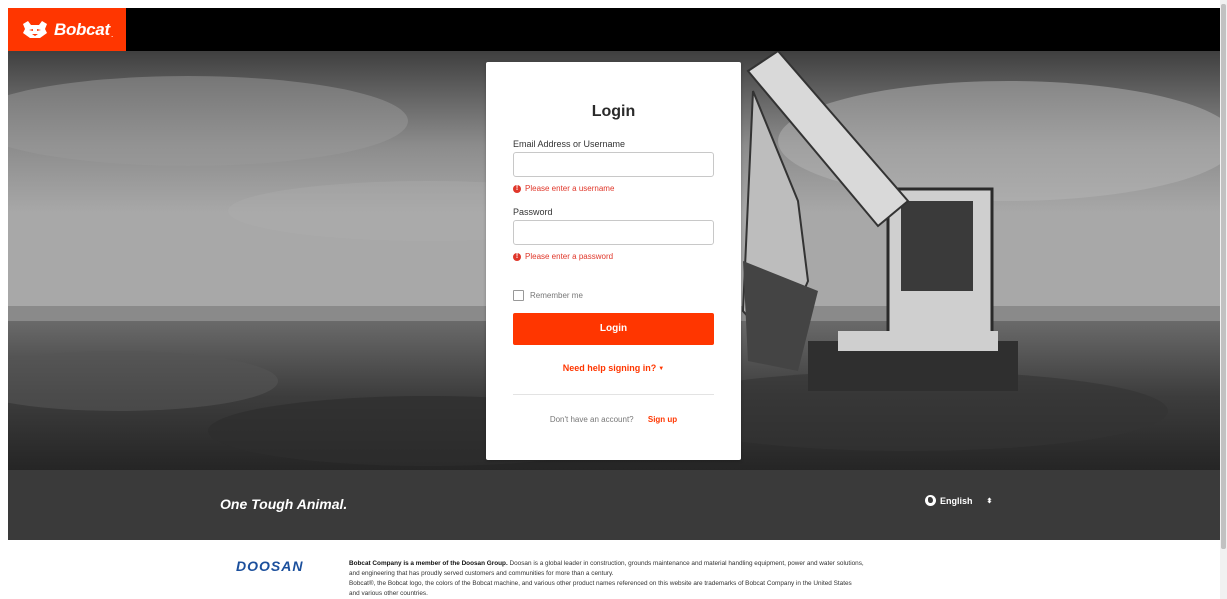 The image size is (1227, 599). What do you see at coordinates (1223, 276) in the screenshot?
I see `scrollbar-thumb` at bounding box center [1223, 276].